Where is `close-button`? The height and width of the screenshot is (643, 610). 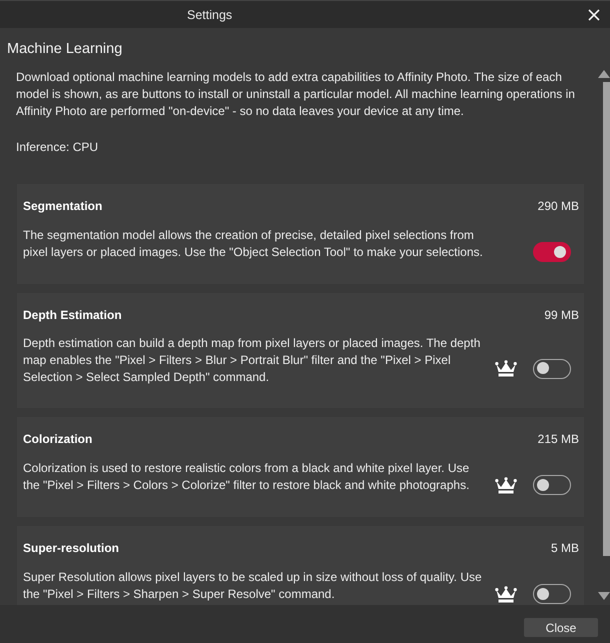 close-button is located at coordinates (594, 14).